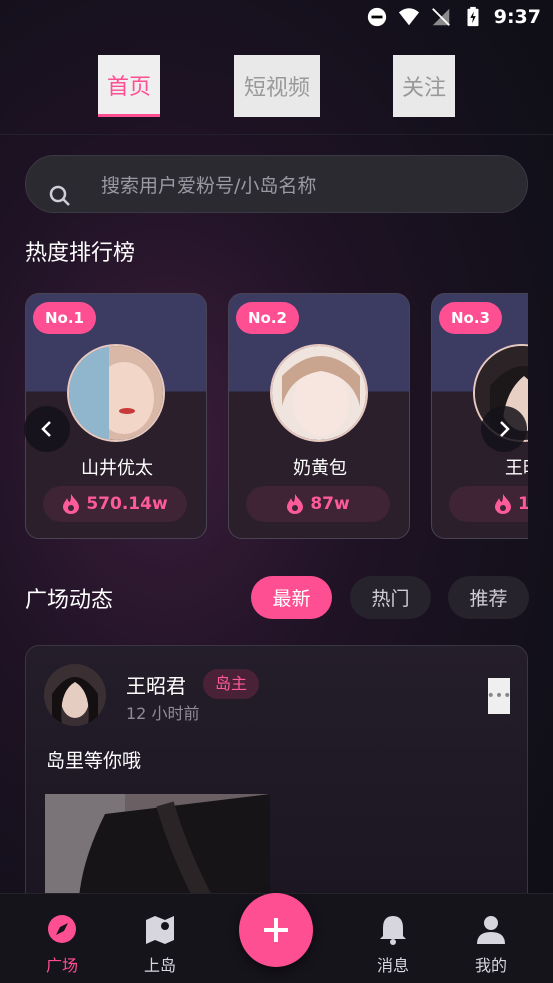  Describe the element at coordinates (163, 713) in the screenshot. I see `post-time: 12 小时前` at that location.